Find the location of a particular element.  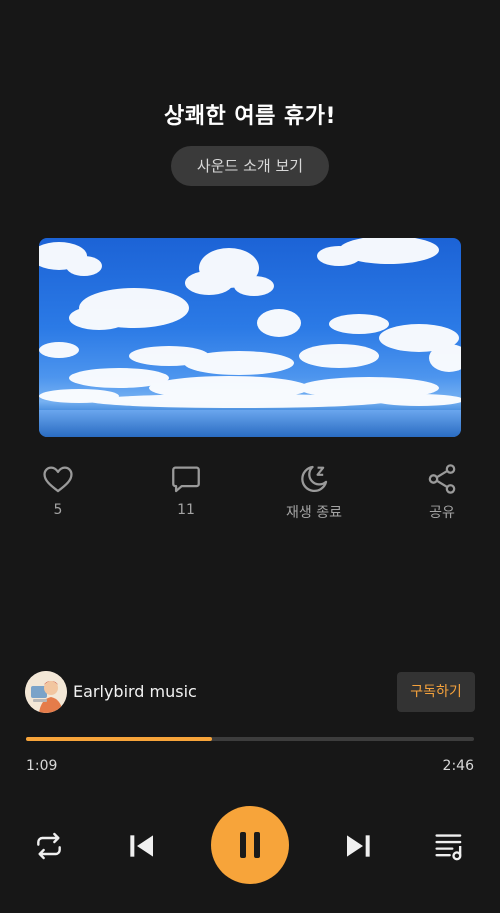

channel-avatar is located at coordinates (46, 692).